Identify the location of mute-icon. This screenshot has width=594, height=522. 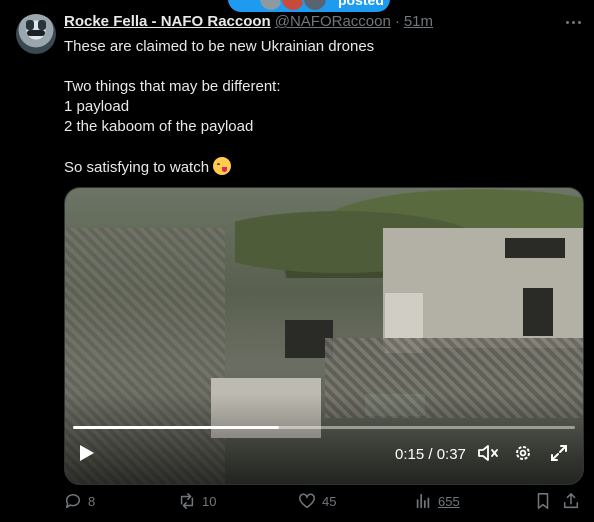
(488, 453).